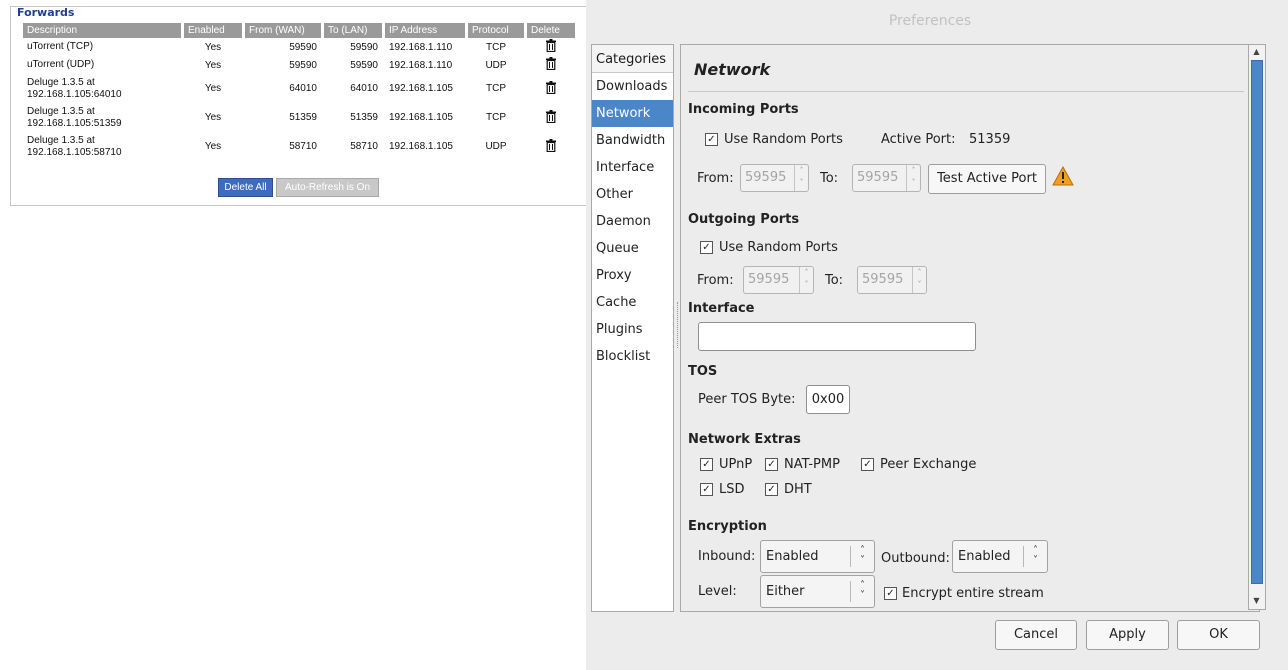 This screenshot has height=670, width=1288. What do you see at coordinates (769, 279) in the screenshot?
I see `outgoing-from-value: 59595` at bounding box center [769, 279].